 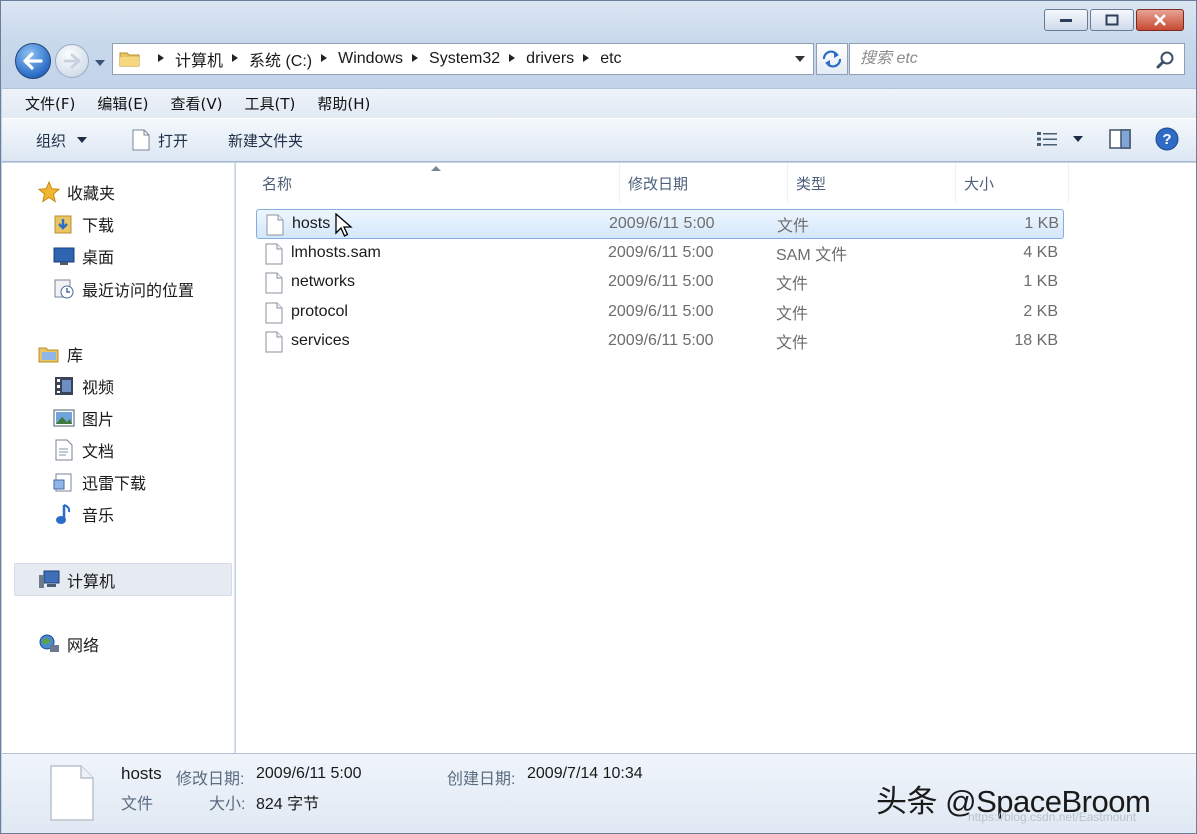 I want to click on address-bar: 计算机 系统 (C:) Windows System32 drivers etc, so click(x=463, y=59).